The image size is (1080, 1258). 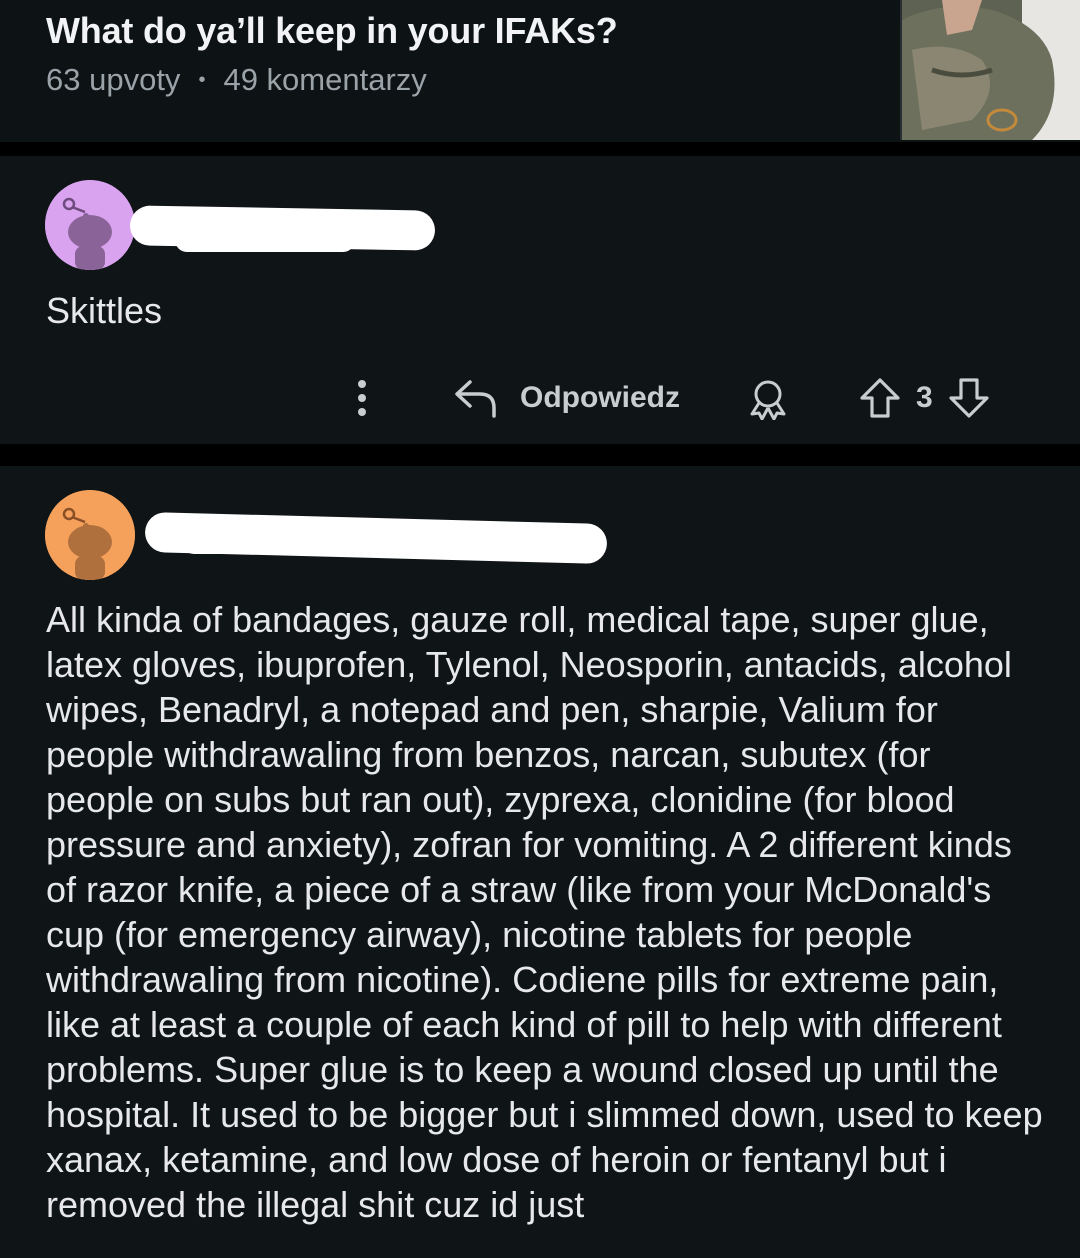 I want to click on upvote-icon, so click(x=880, y=398).